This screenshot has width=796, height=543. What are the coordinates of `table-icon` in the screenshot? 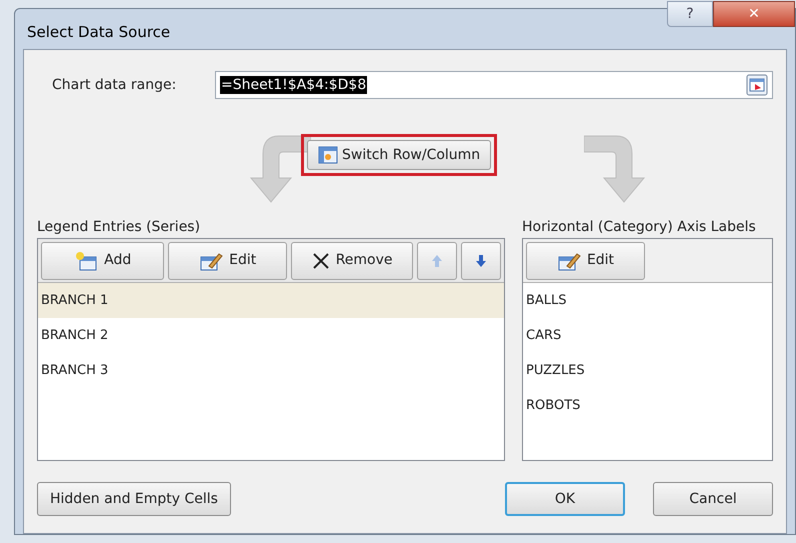 It's located at (328, 155).